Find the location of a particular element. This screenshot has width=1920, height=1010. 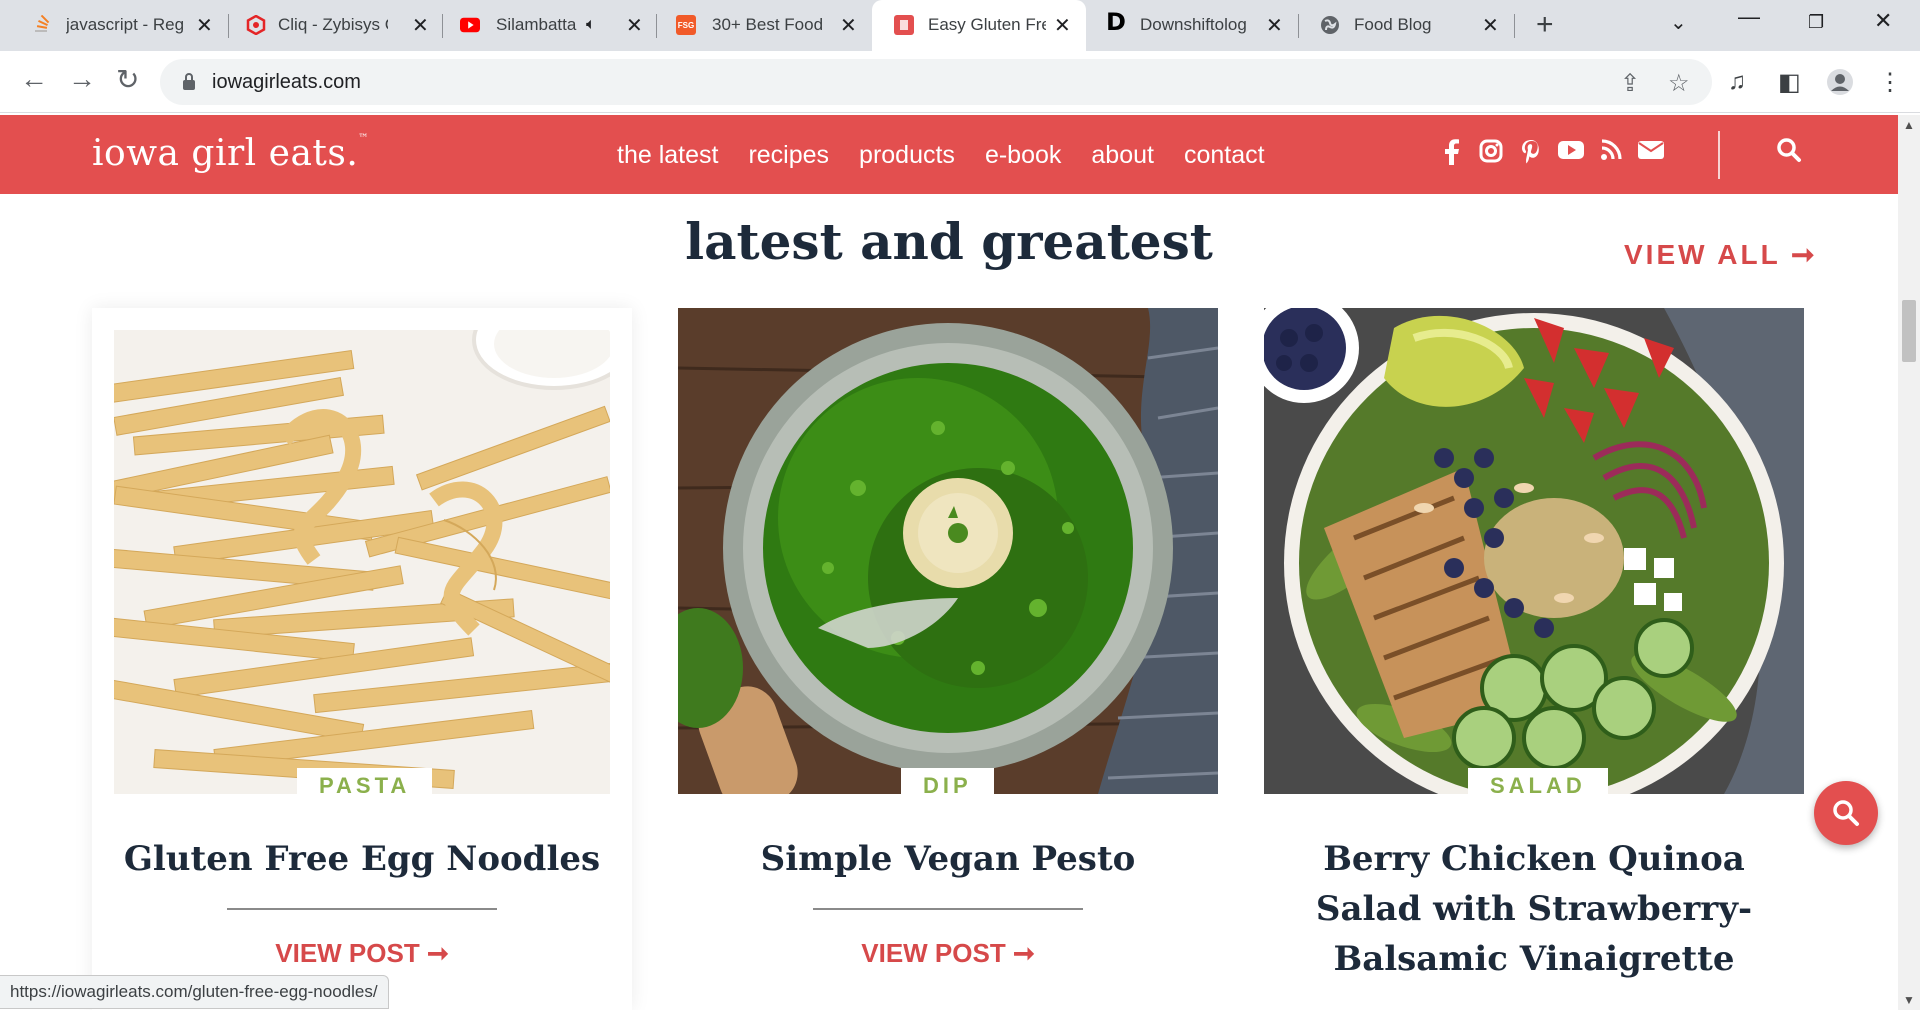

recipe-title-line: Berry Chicken Quinoa is located at coordinates (1534, 859).